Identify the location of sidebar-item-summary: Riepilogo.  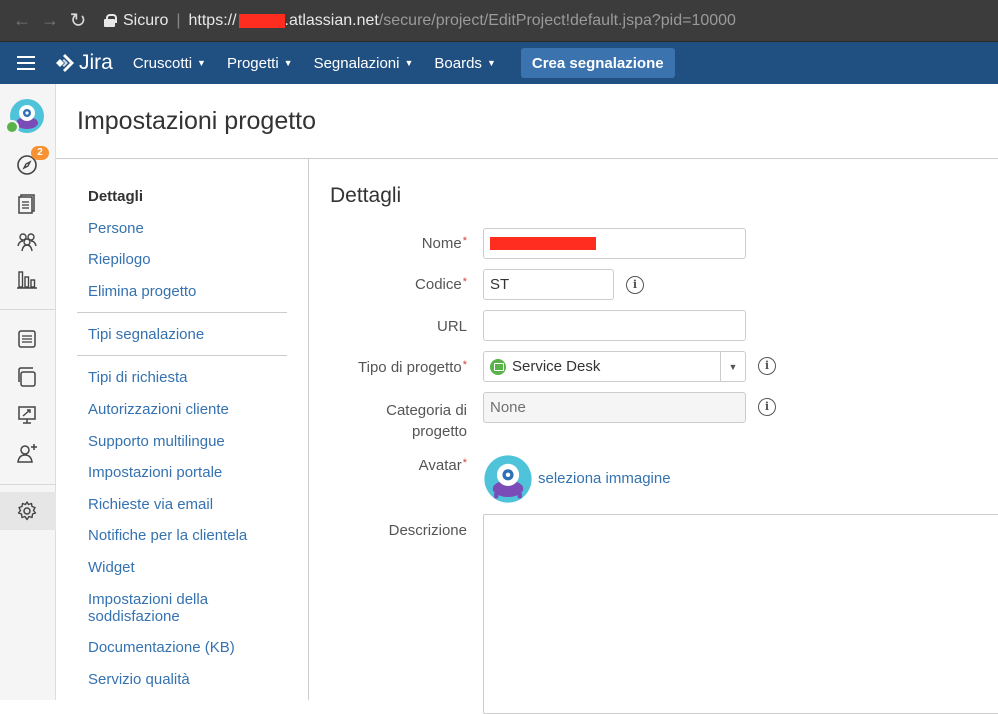
(119, 259).